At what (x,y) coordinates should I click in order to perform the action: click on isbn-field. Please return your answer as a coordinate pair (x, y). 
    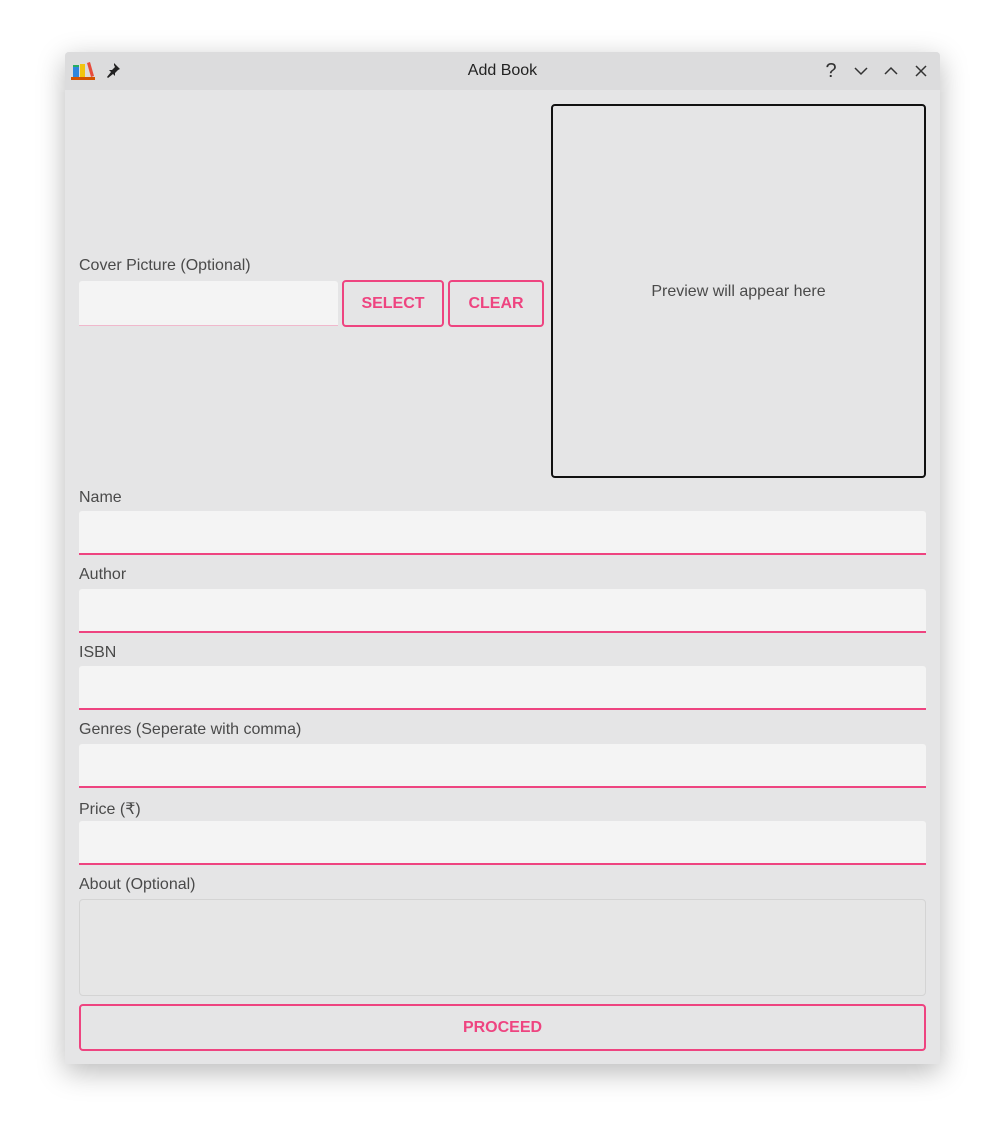
    Looking at the image, I should click on (502, 688).